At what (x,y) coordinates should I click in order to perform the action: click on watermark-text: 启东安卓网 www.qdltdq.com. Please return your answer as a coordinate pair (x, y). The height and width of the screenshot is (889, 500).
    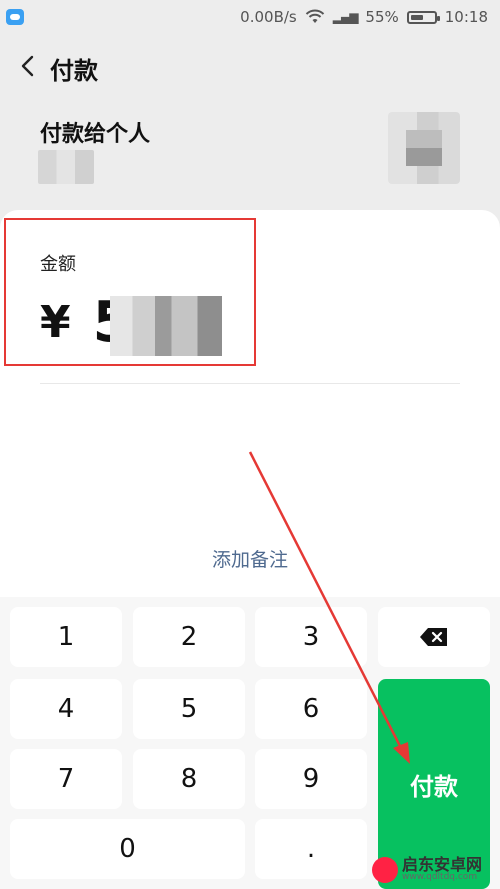
    Looking at the image, I should click on (442, 869).